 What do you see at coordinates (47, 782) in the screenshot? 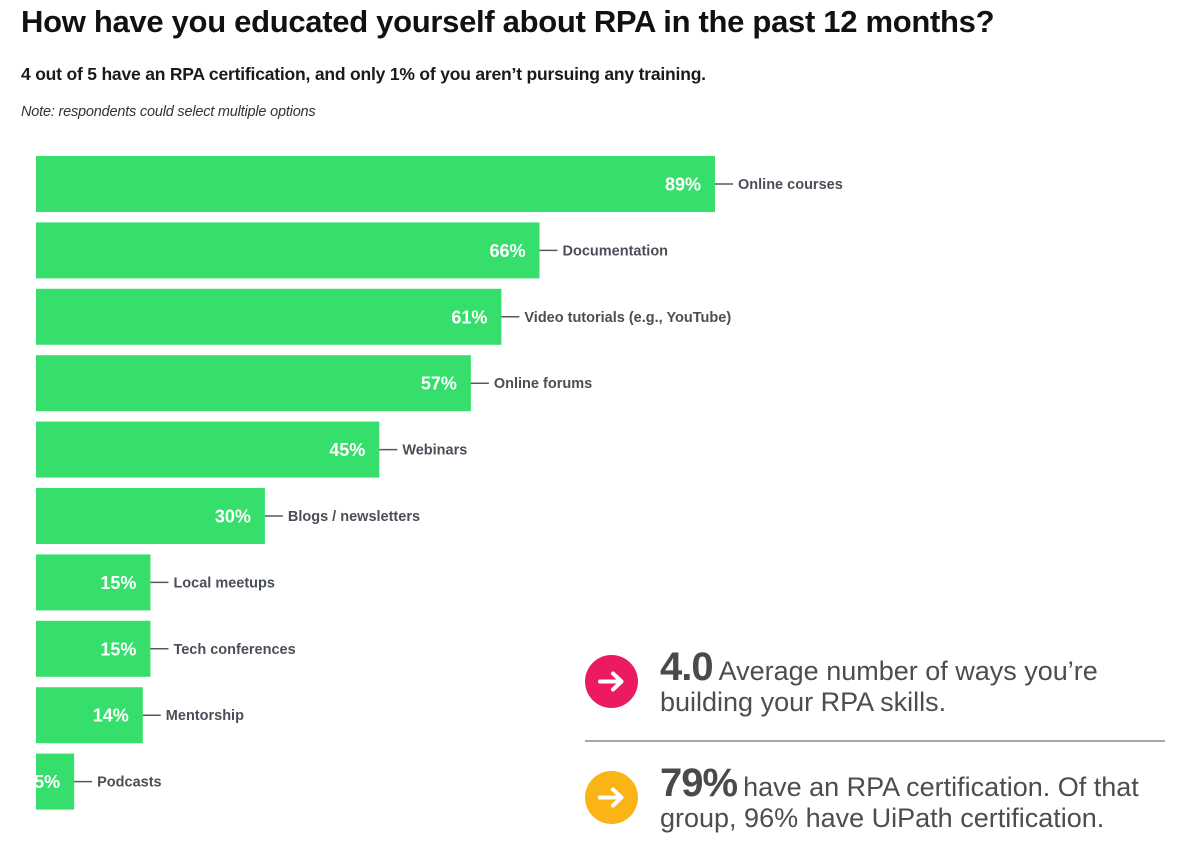
I see `bar-value-label: 5%` at bounding box center [47, 782].